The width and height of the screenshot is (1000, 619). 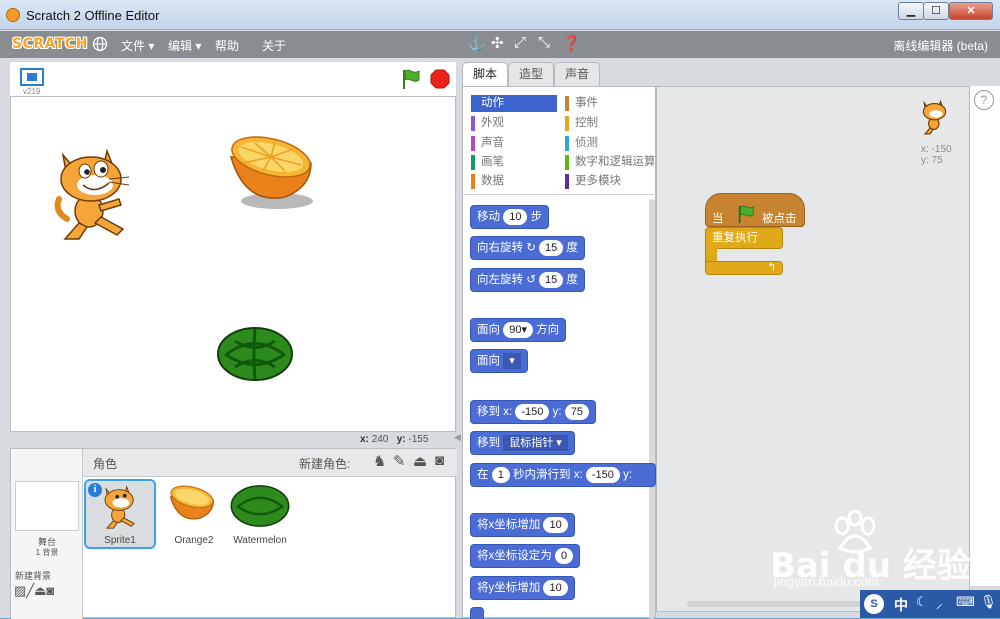 What do you see at coordinates (100, 44) in the screenshot?
I see `language-globe-icon` at bounding box center [100, 44].